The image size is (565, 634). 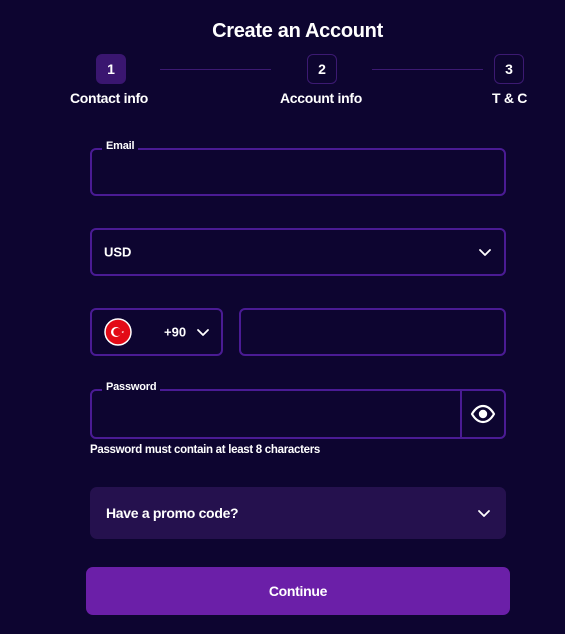 What do you see at coordinates (298, 252) in the screenshot?
I see `currency-select: USD` at bounding box center [298, 252].